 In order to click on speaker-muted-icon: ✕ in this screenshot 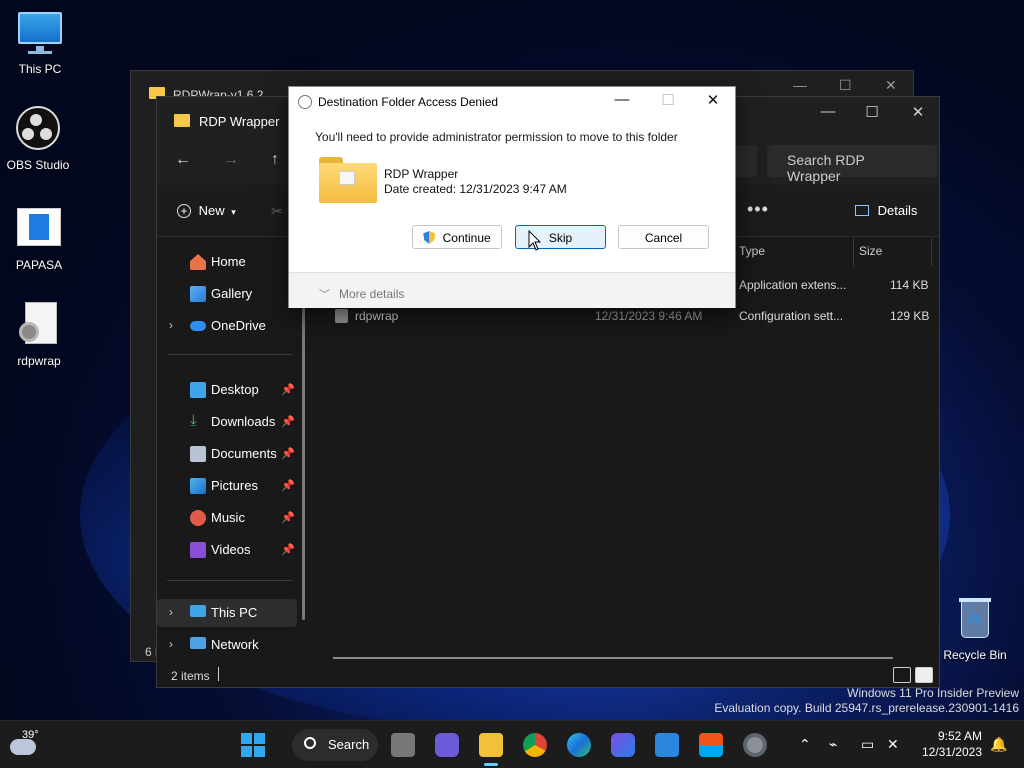, I will do `click(893, 744)`.